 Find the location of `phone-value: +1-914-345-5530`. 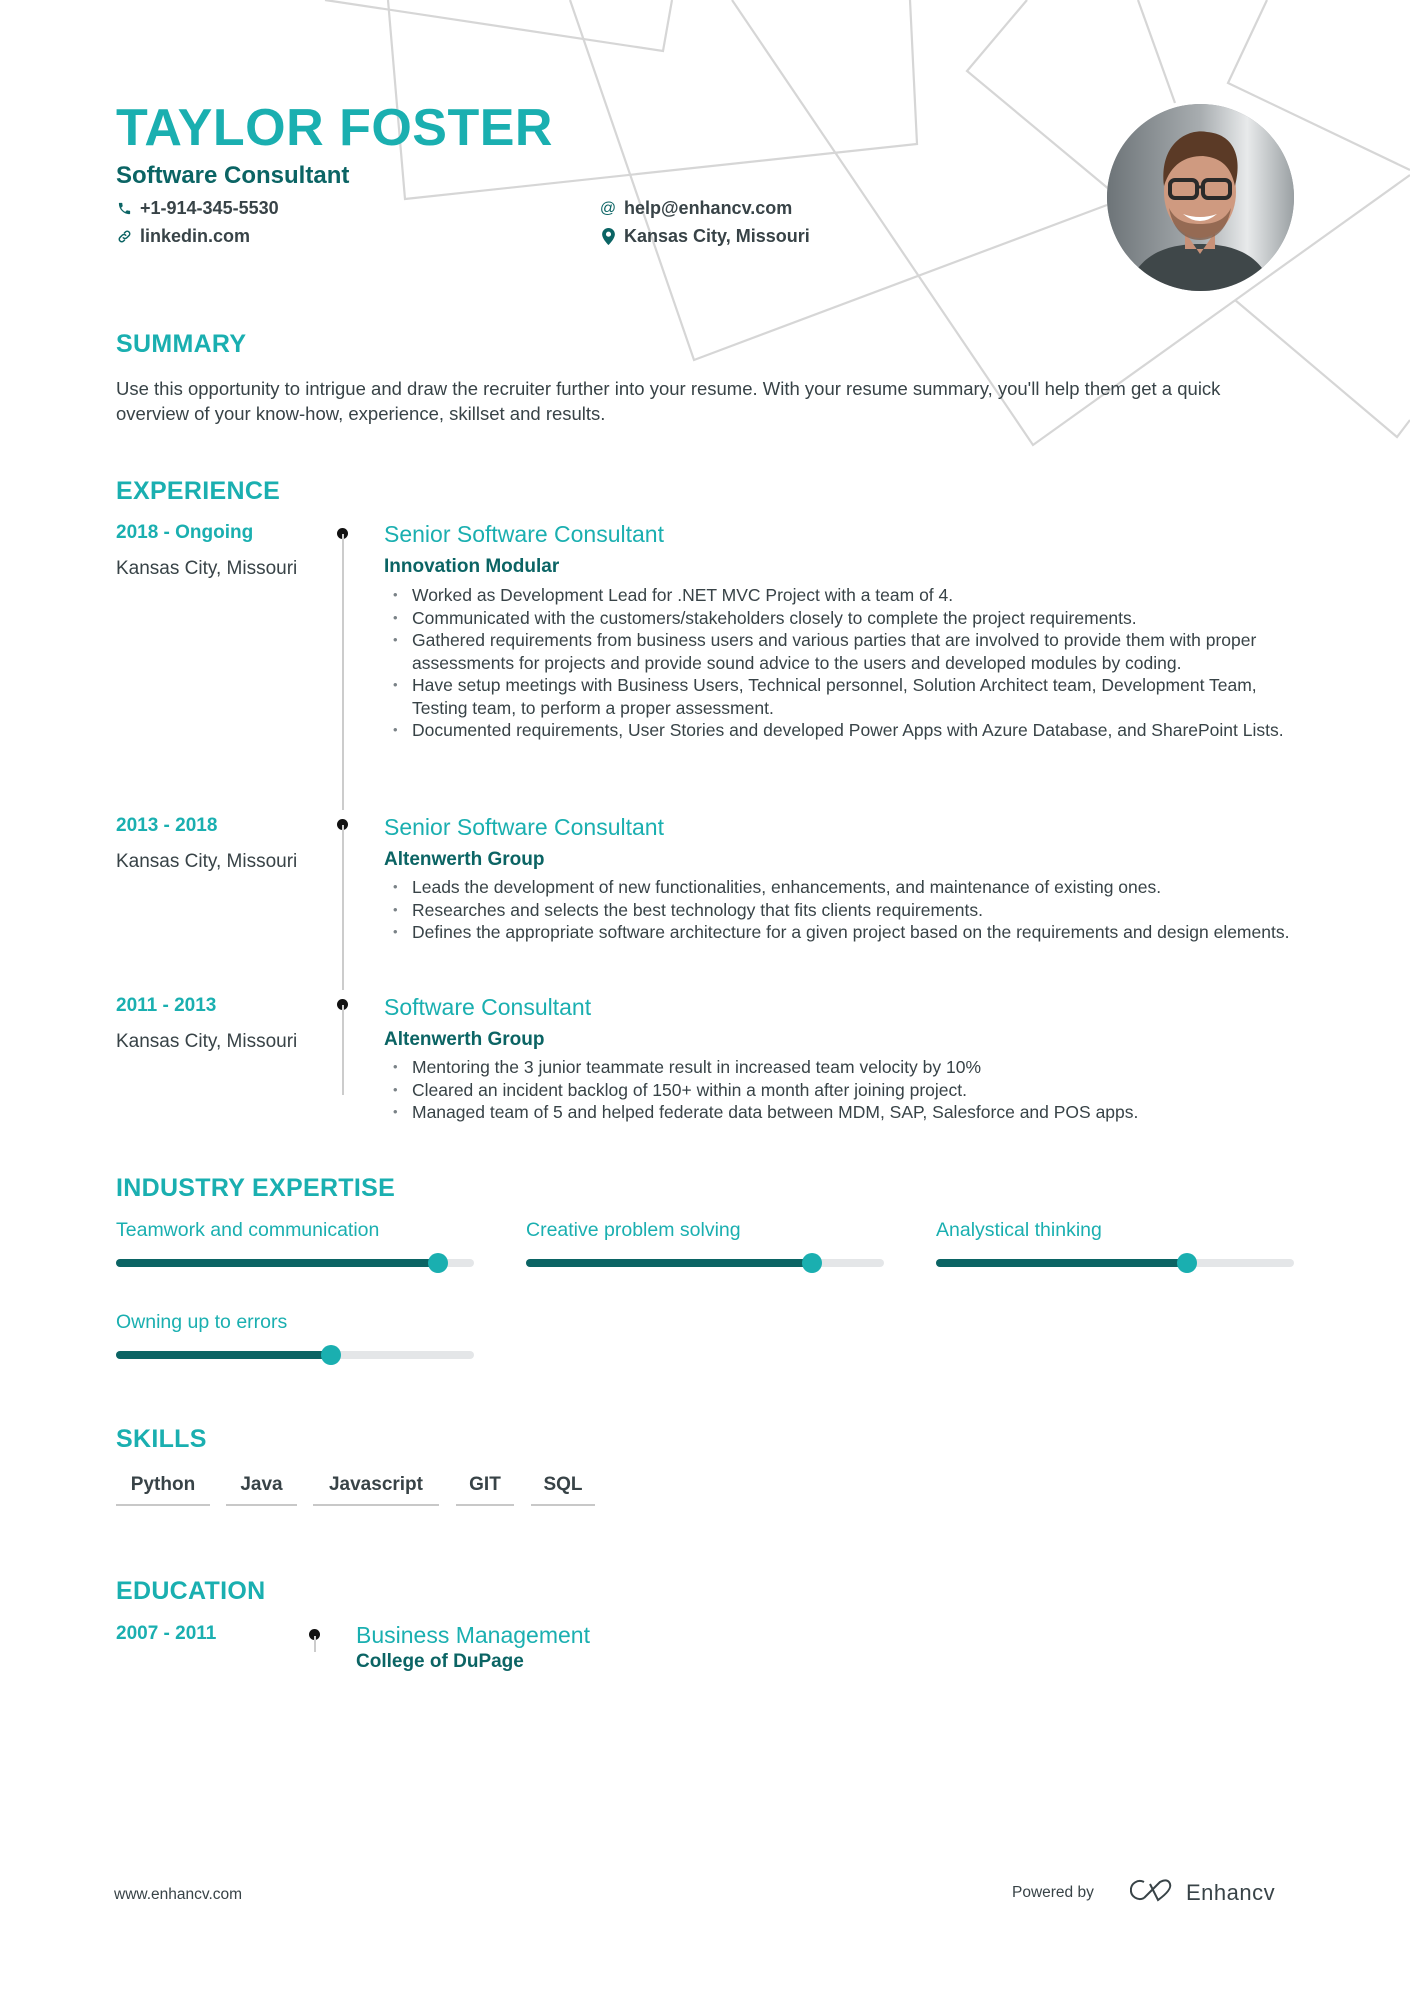

phone-value: +1-914-345-5530 is located at coordinates (209, 208).